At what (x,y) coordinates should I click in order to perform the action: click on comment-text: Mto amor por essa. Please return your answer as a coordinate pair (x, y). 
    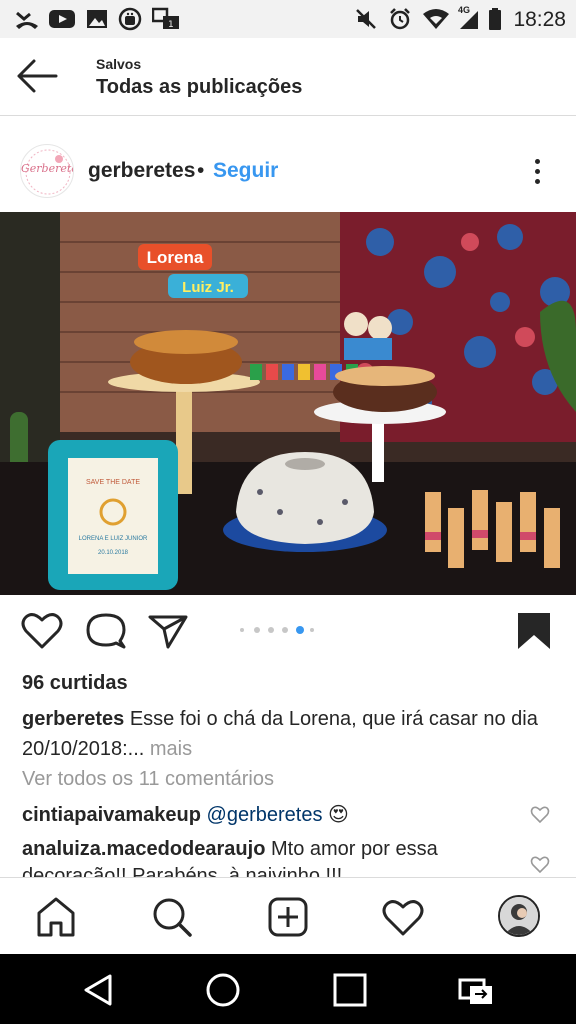
    Looking at the image, I should click on (351, 849).